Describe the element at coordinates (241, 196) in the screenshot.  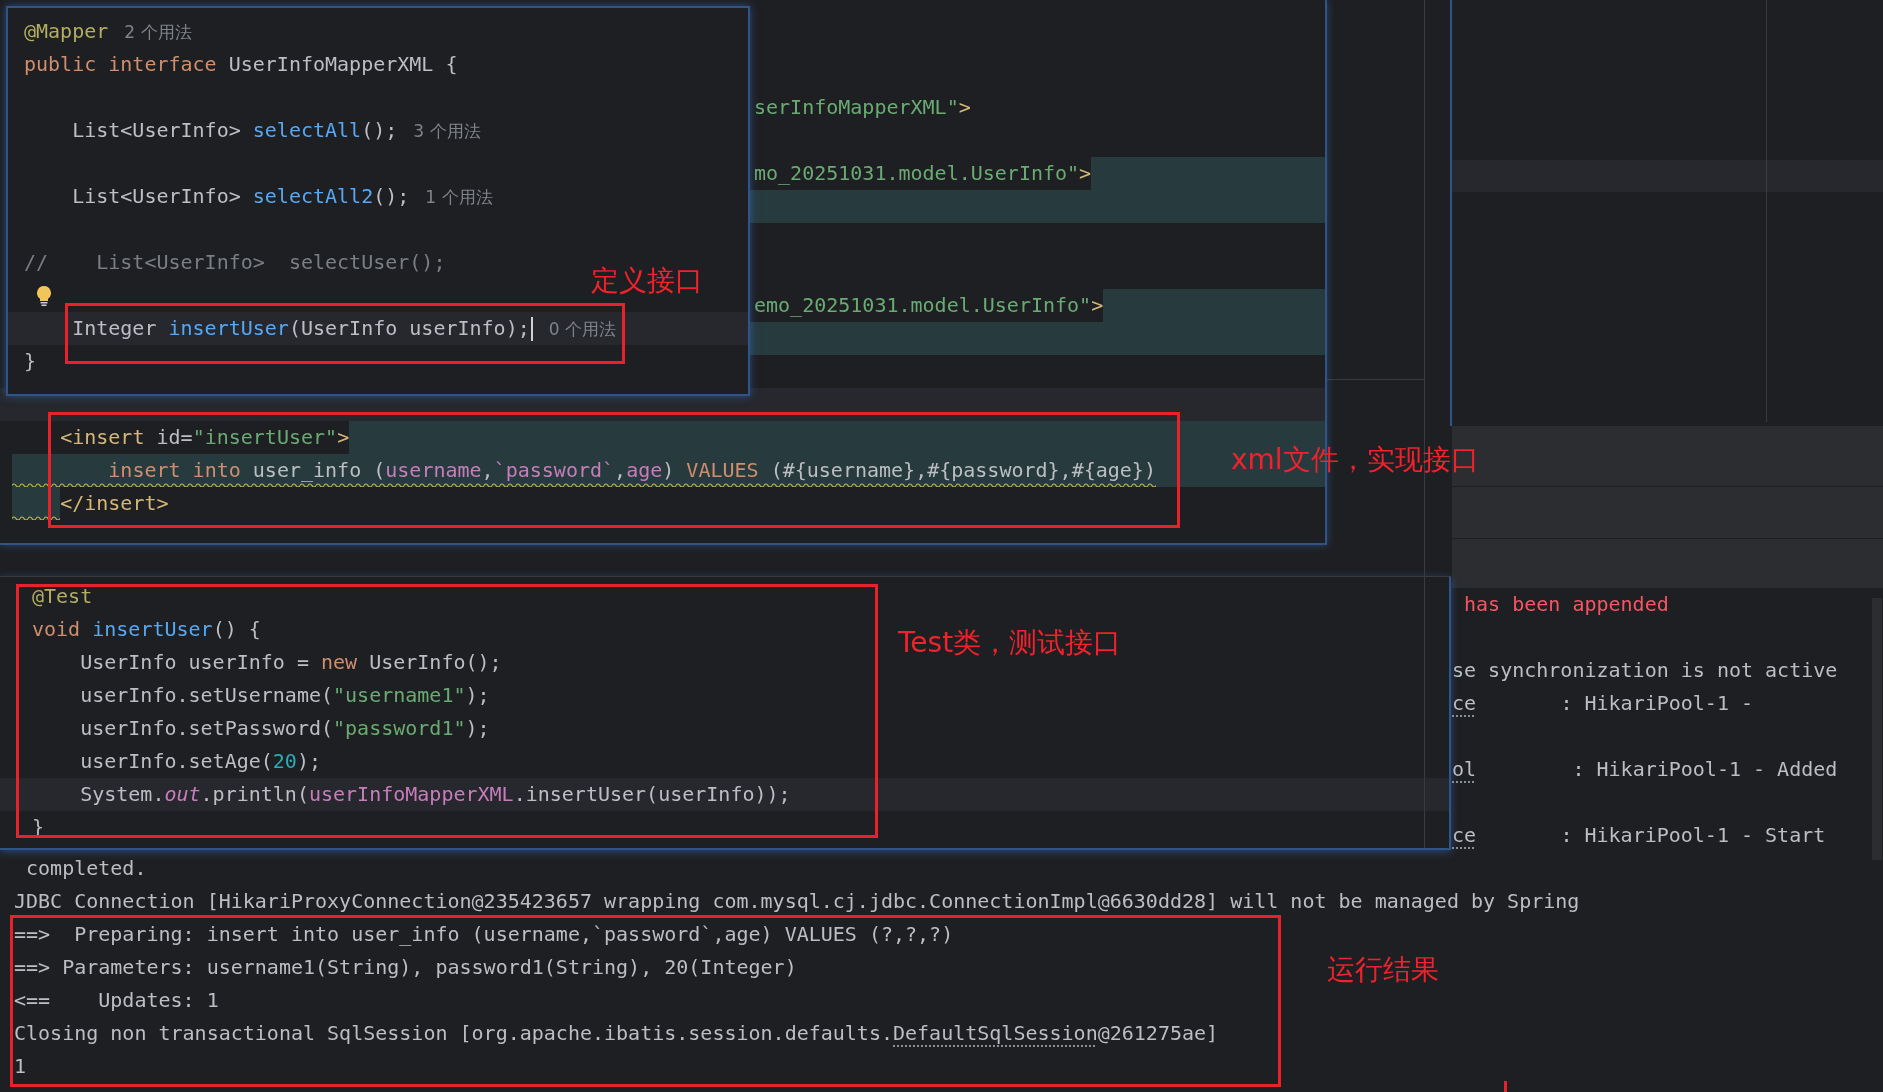
I see `code-line: List<UserInfo> selectAll2();` at that location.